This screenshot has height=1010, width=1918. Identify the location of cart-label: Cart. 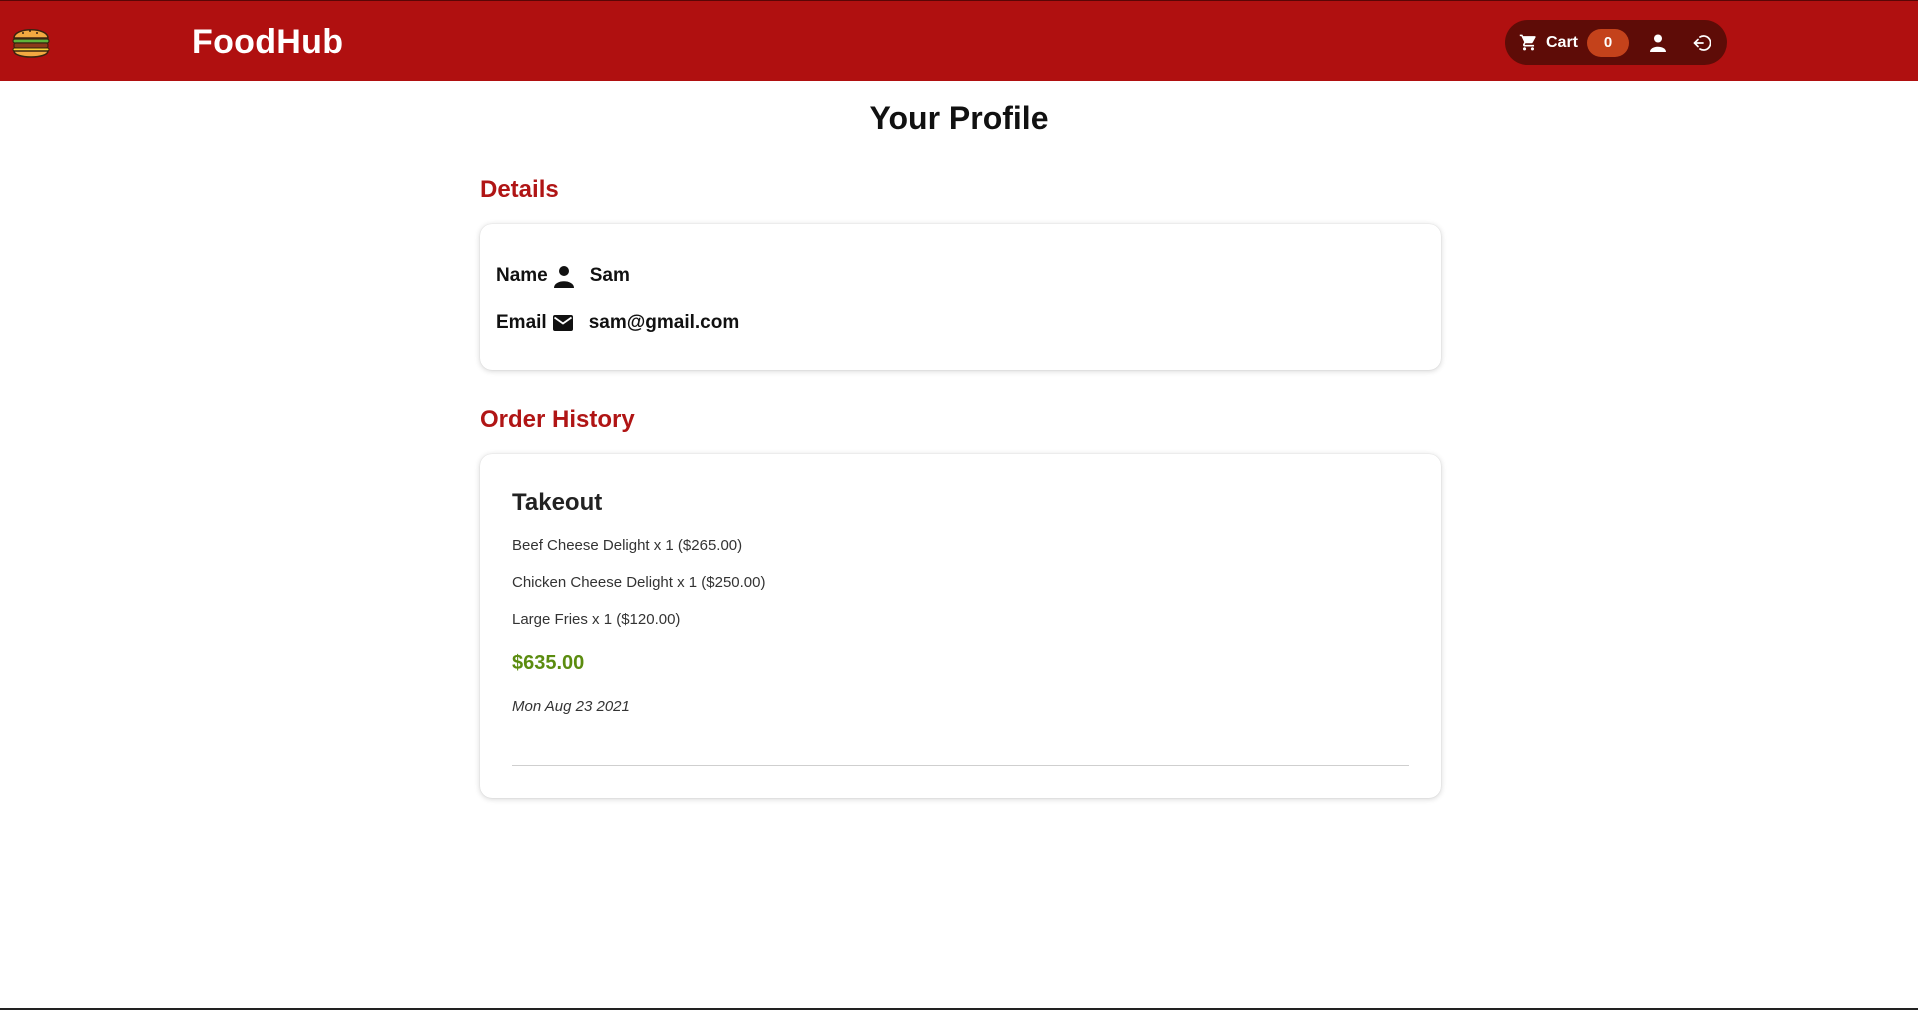
(1562, 42).